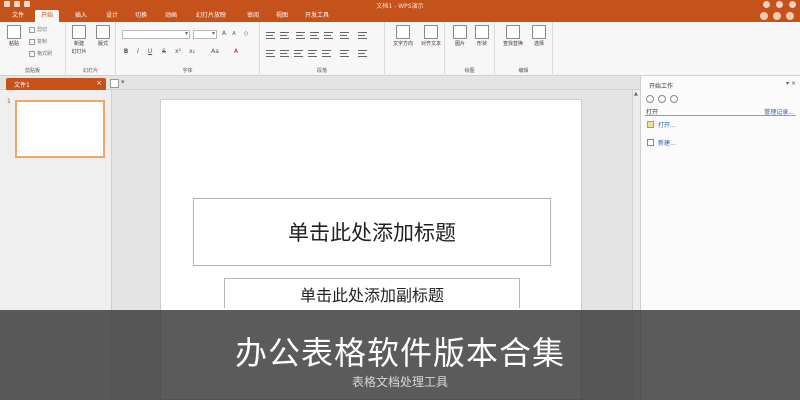 This screenshot has height=400, width=800. I want to click on picture-button: 图片, so click(460, 36).